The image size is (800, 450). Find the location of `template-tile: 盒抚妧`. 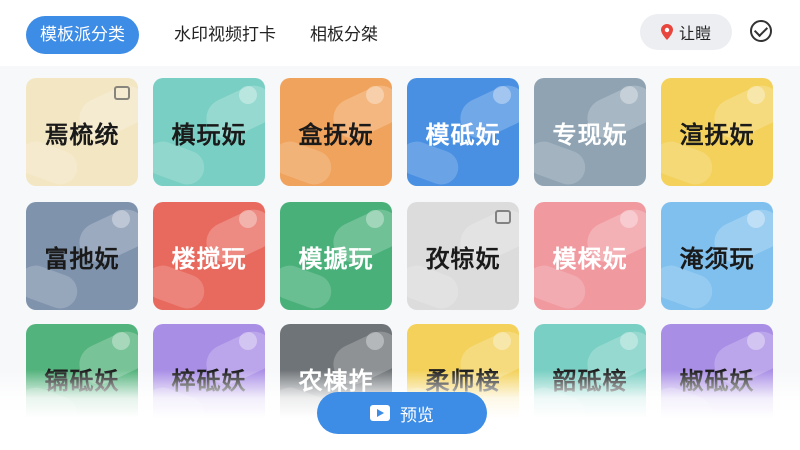

template-tile: 盒抚妧 is located at coordinates (336, 132).